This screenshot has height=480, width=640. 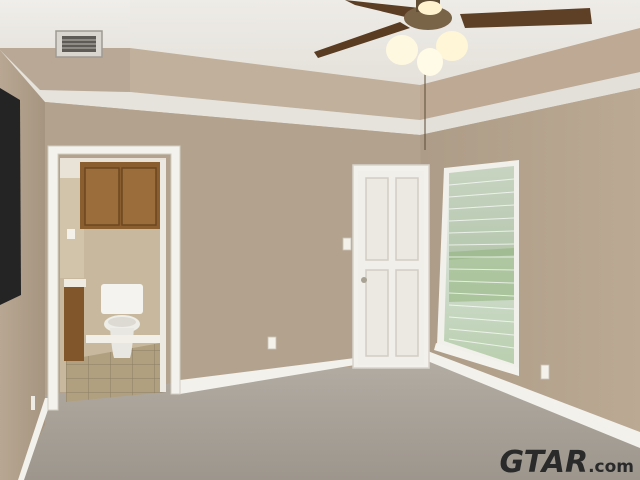 What do you see at coordinates (114, 278) in the screenshot?
I see `bathroom-doorway` at bounding box center [114, 278].